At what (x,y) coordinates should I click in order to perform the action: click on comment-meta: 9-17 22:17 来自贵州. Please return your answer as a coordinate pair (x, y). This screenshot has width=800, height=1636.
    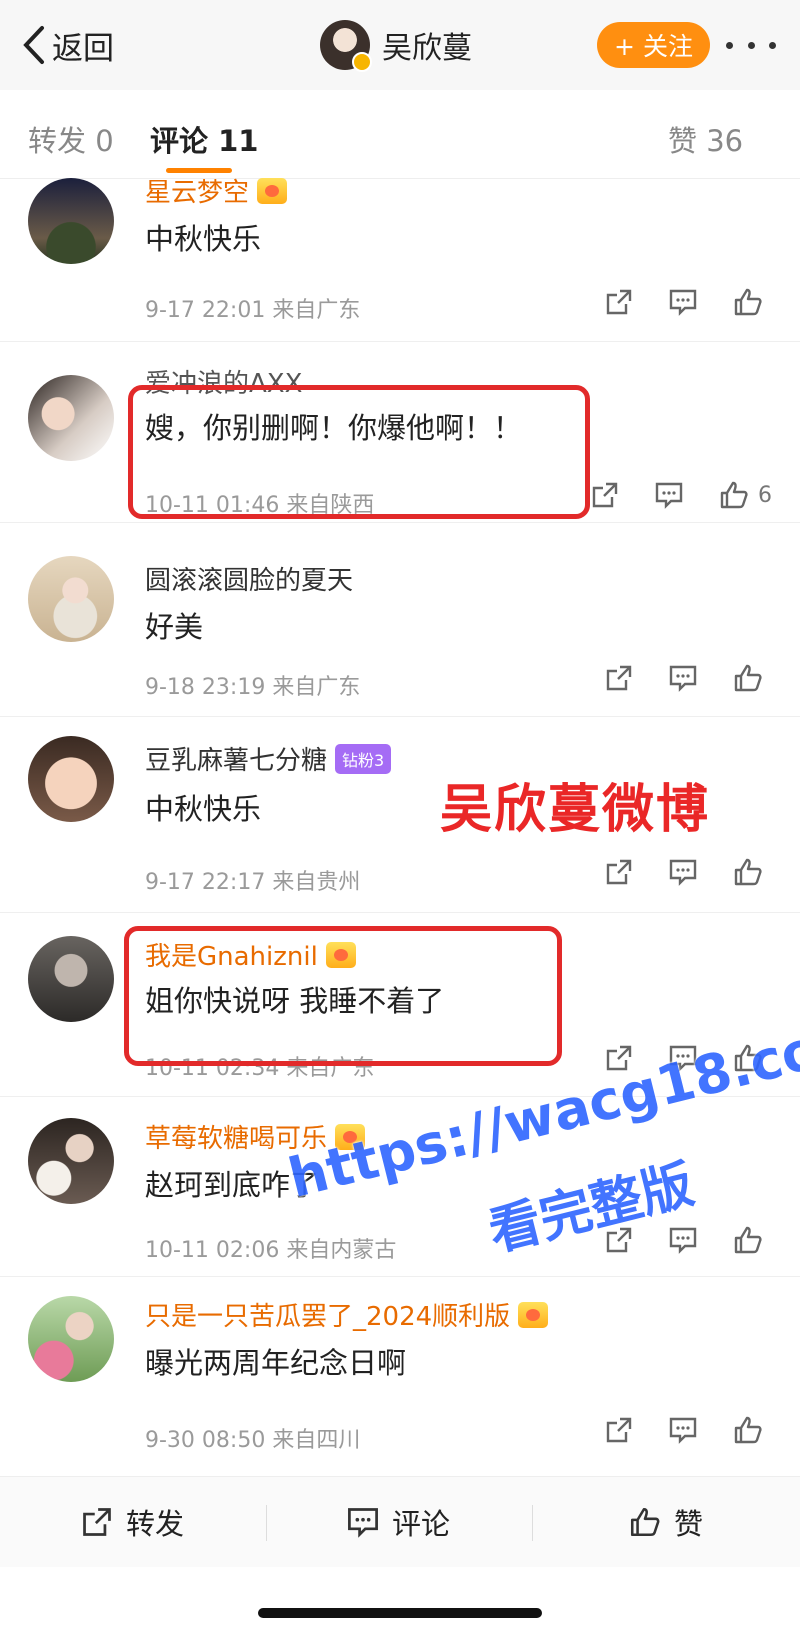
    Looking at the image, I should click on (253, 882).